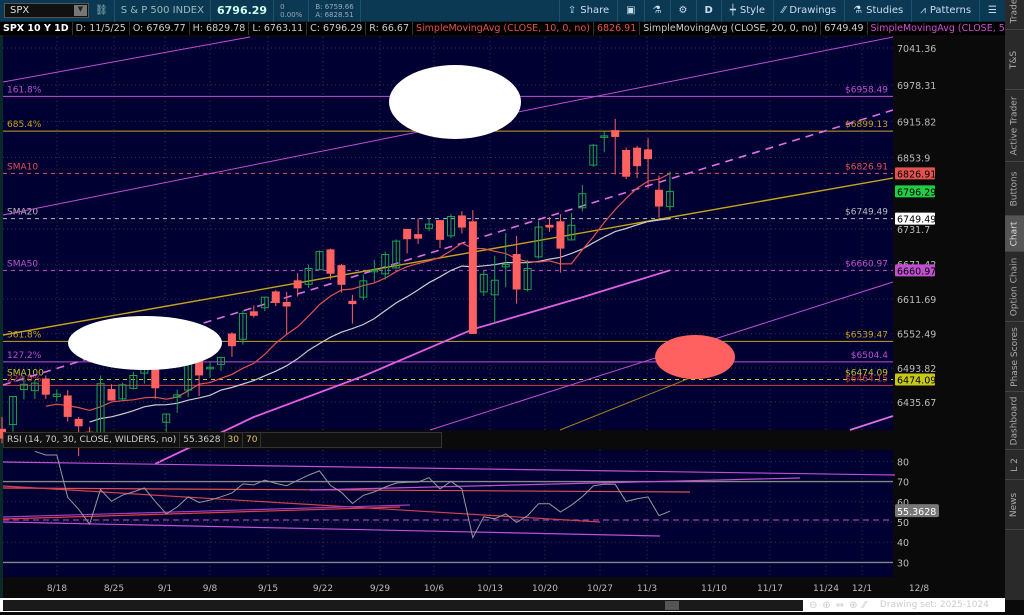 The height and width of the screenshot is (615, 1024). What do you see at coordinates (866, 125) in the screenshot?
I see `level-right-label: $6899.13` at bounding box center [866, 125].